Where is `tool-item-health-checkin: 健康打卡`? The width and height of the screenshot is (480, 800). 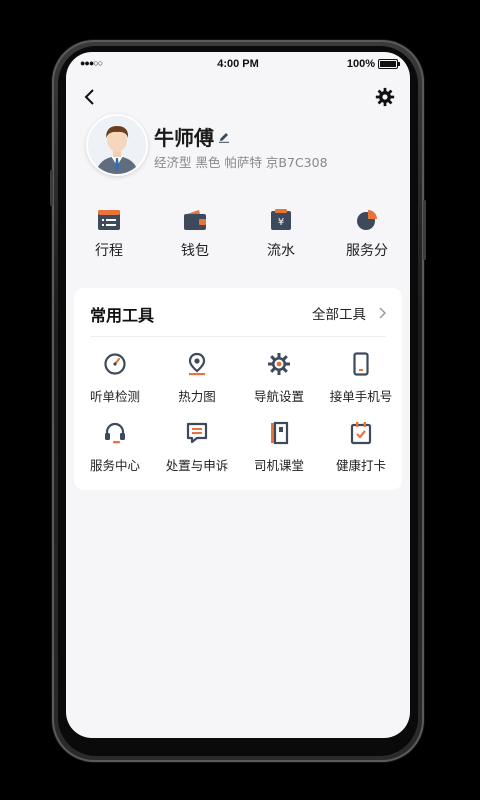
tool-item-health-checkin: 健康打卡 is located at coordinates (361, 447).